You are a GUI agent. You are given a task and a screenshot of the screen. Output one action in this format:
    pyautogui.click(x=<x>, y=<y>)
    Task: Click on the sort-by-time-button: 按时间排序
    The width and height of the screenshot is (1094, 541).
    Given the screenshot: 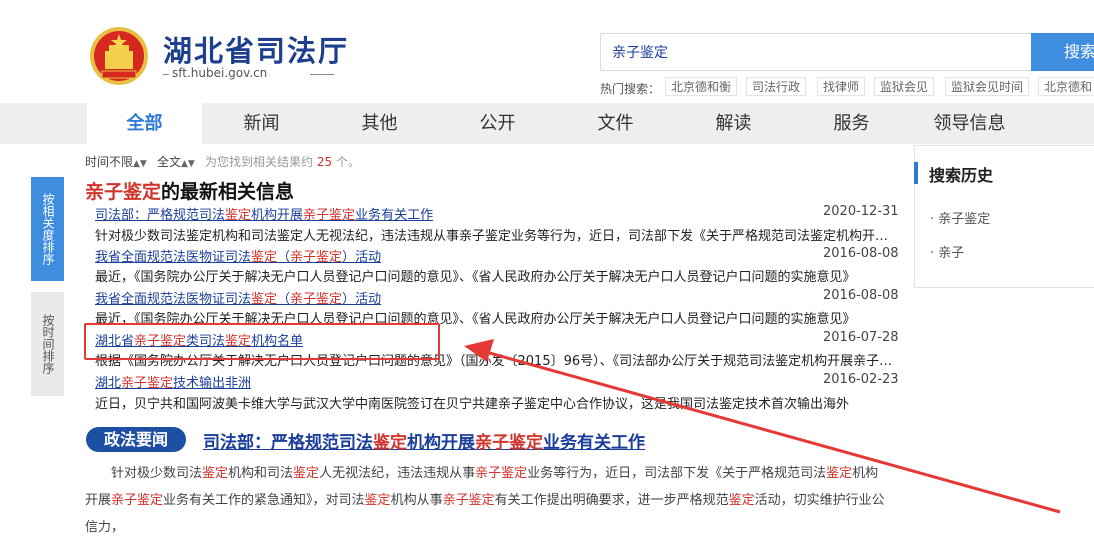 What is the action you would take?
    pyautogui.click(x=47, y=344)
    